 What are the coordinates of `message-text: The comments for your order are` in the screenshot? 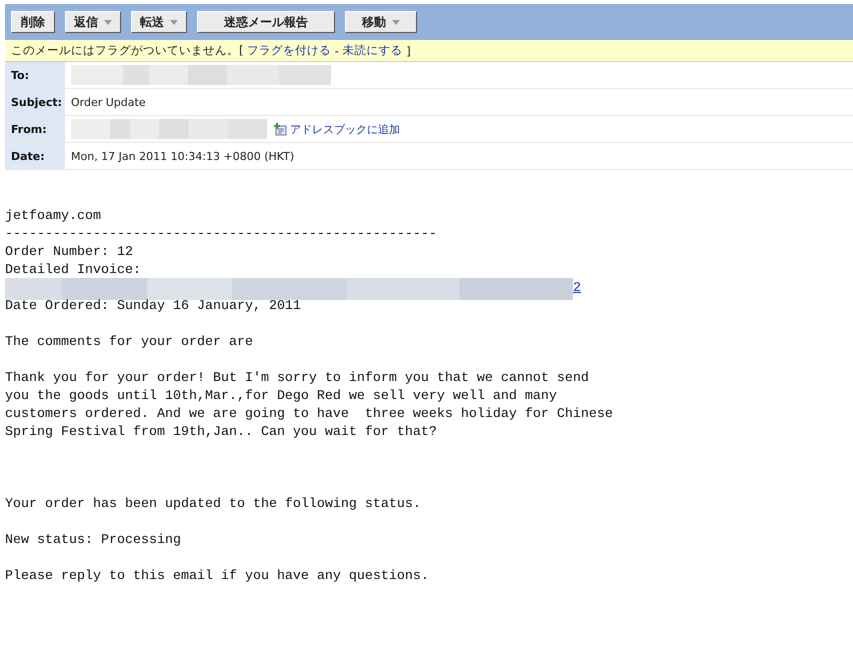 It's located at (129, 343).